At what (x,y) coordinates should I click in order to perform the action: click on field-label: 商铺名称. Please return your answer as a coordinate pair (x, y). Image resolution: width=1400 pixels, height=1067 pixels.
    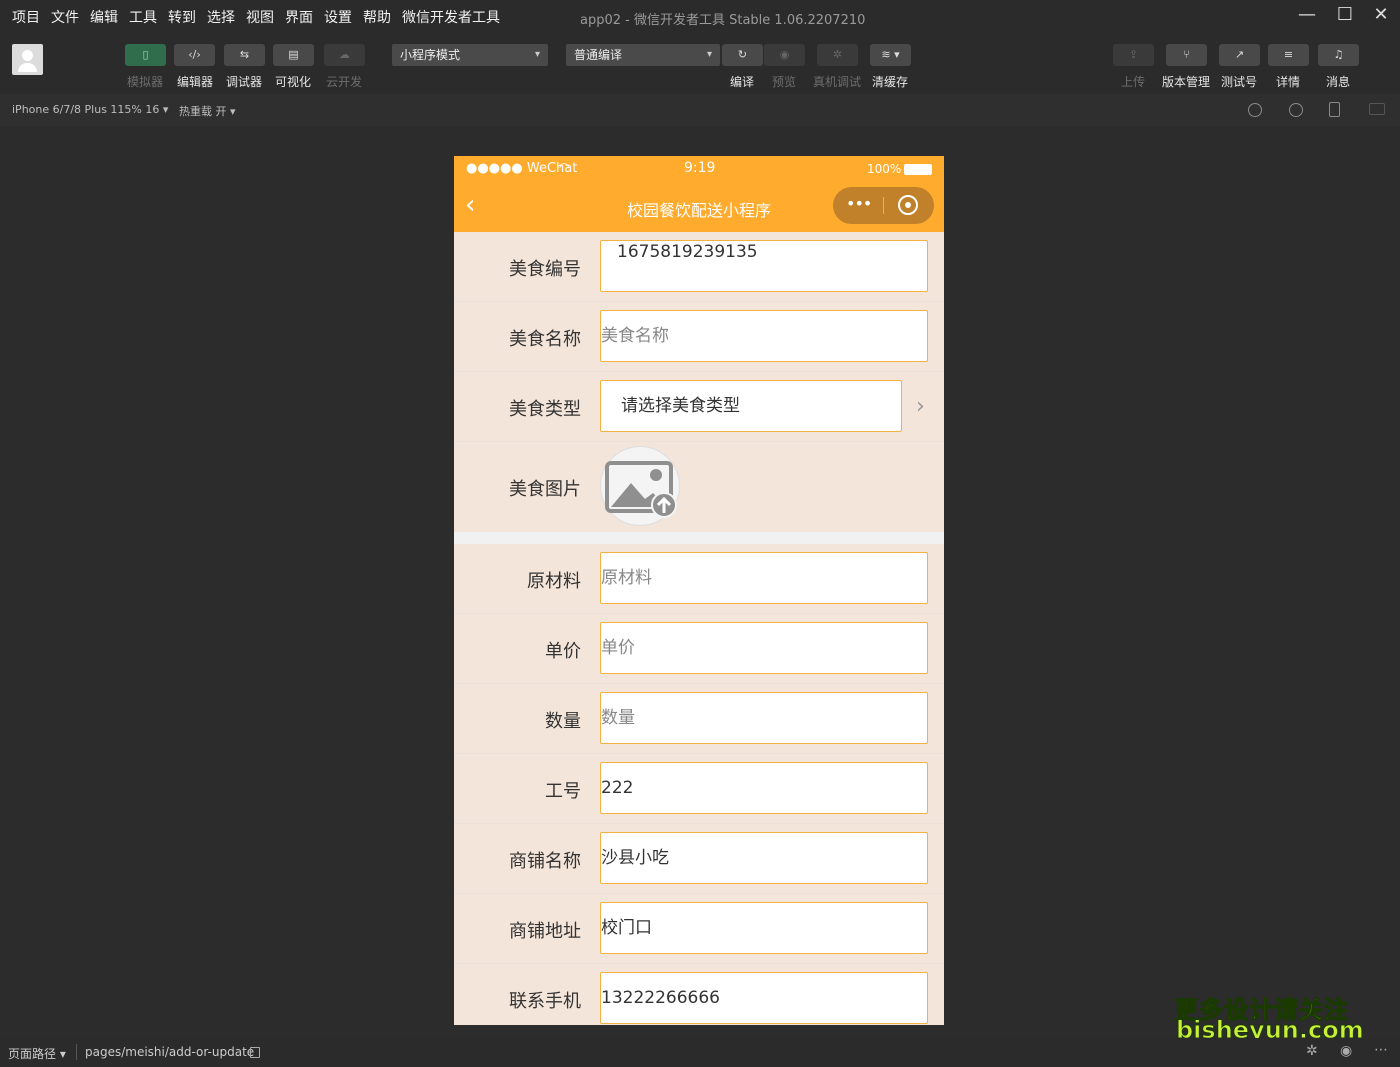
    Looking at the image, I should click on (545, 861).